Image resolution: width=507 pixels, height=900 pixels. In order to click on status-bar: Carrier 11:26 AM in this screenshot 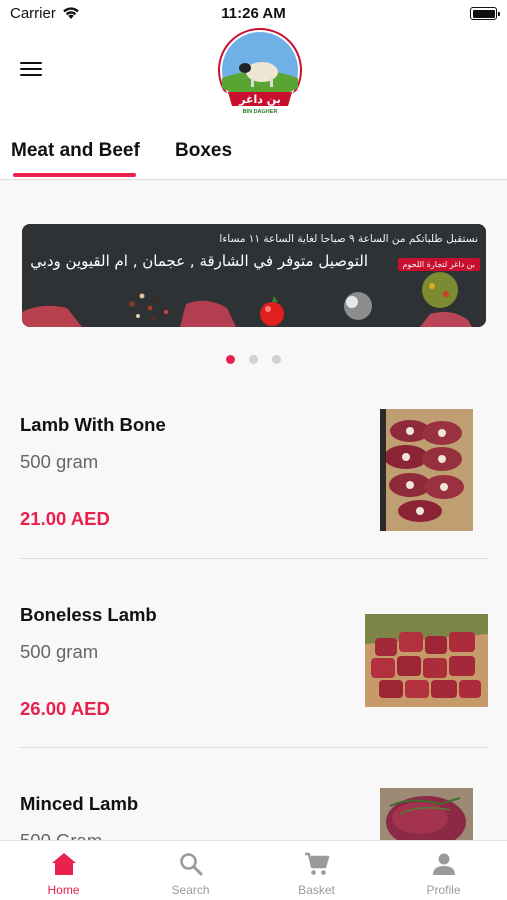, I will do `click(253, 14)`.